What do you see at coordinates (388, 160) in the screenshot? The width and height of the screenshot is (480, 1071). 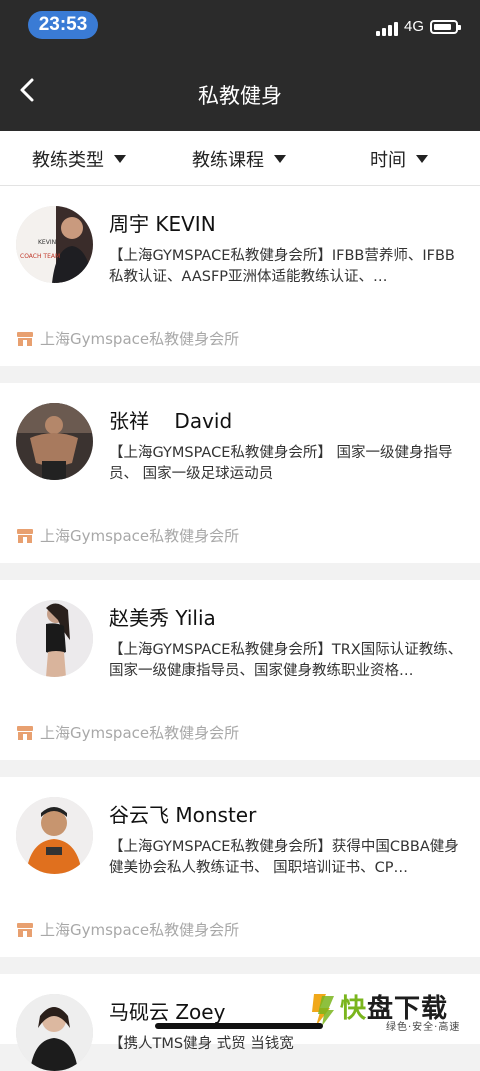 I see `filter-label: 时间` at bounding box center [388, 160].